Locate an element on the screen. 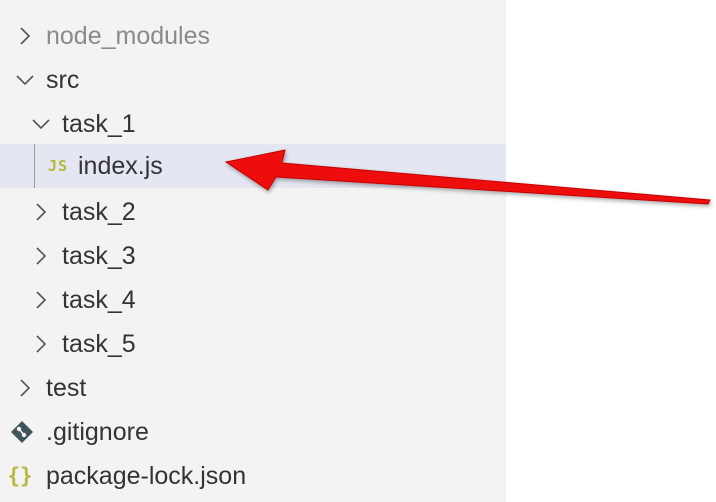 Image resolution: width=716 pixels, height=502 pixels. tree-item-label: index.js is located at coordinates (120, 165).